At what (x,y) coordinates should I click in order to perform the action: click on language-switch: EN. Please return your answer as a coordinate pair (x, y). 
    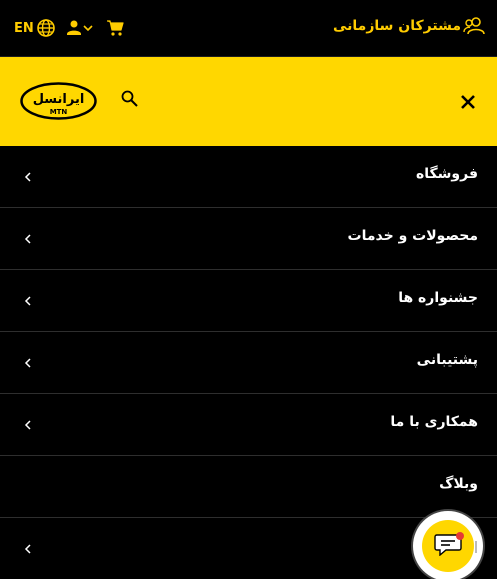
    Looking at the image, I should click on (35, 28).